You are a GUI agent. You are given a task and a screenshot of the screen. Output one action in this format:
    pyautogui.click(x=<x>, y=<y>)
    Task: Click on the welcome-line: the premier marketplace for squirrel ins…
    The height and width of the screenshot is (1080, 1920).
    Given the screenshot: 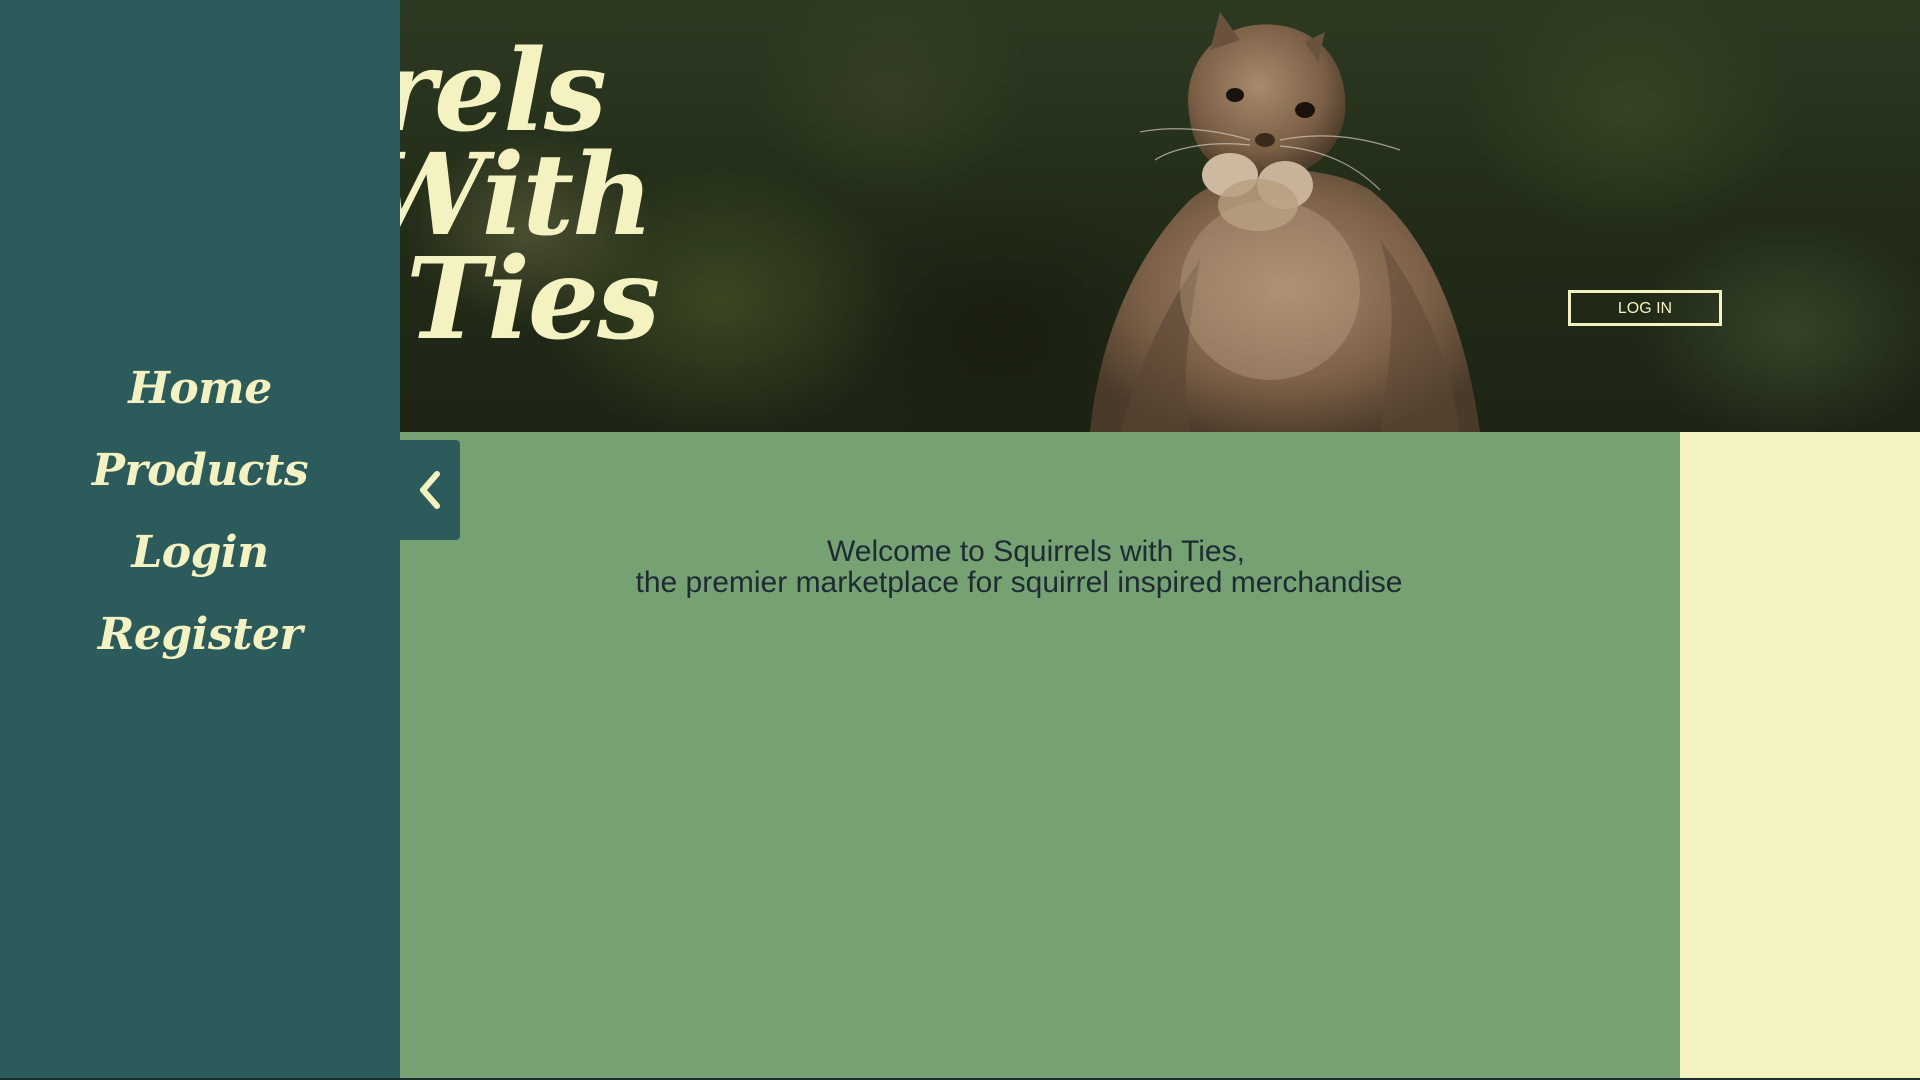 What is the action you would take?
    pyautogui.click(x=1019, y=582)
    